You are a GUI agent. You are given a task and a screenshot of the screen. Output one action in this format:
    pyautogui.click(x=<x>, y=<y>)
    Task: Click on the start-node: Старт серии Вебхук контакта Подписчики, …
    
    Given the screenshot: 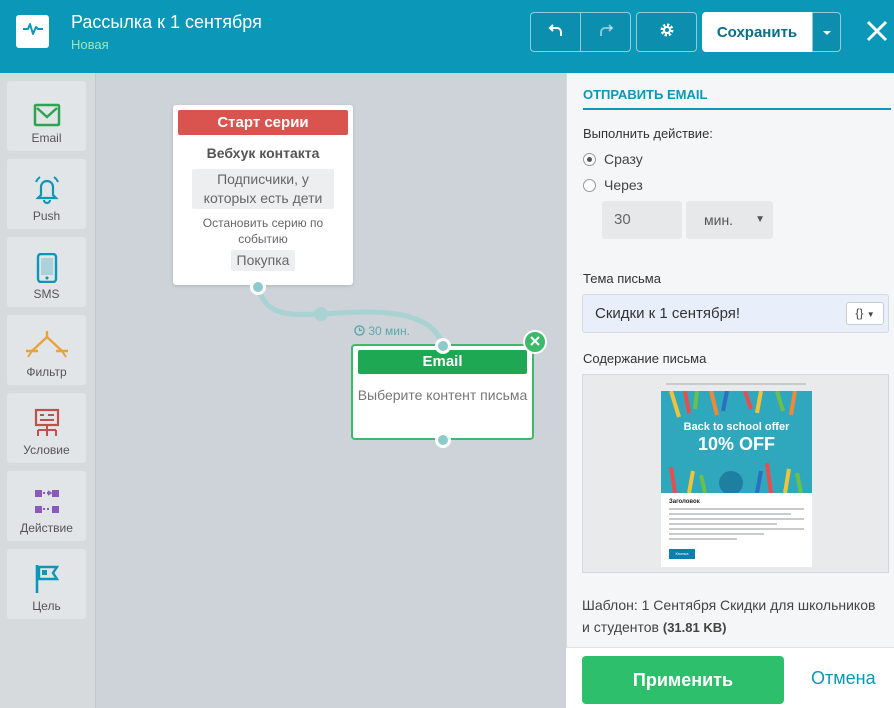 What is the action you would take?
    pyautogui.click(x=263, y=195)
    